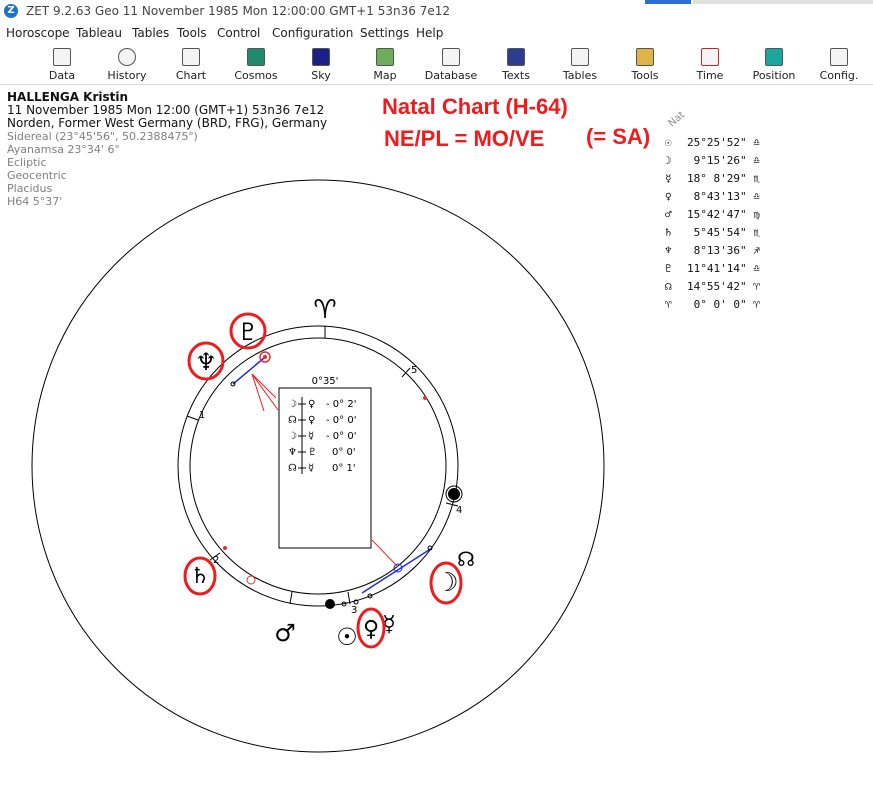 The width and height of the screenshot is (873, 800). Describe the element at coordinates (429, 33) in the screenshot. I see `menu-help: Help` at that location.